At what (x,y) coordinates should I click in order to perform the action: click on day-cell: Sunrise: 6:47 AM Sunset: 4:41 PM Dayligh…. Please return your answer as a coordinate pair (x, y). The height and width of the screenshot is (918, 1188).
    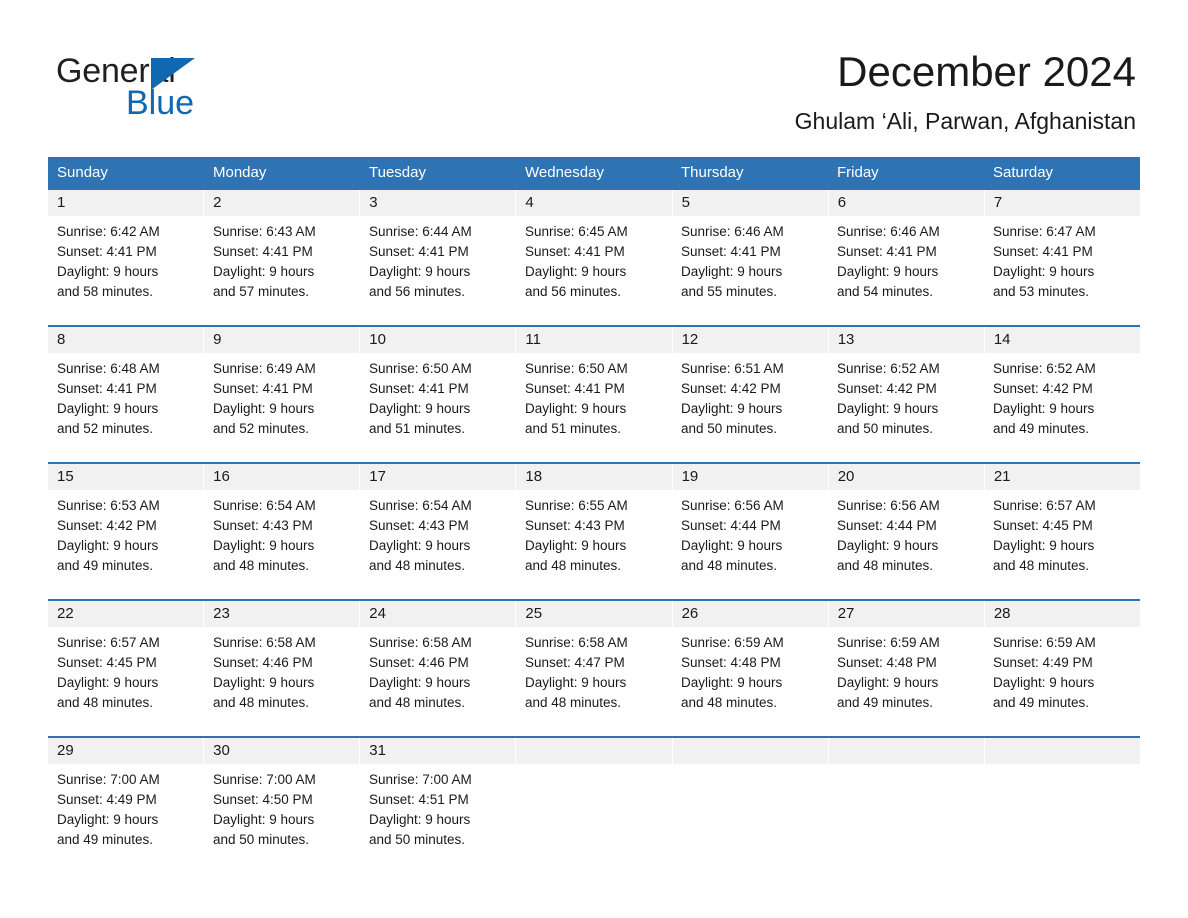
    Looking at the image, I should click on (1062, 270).